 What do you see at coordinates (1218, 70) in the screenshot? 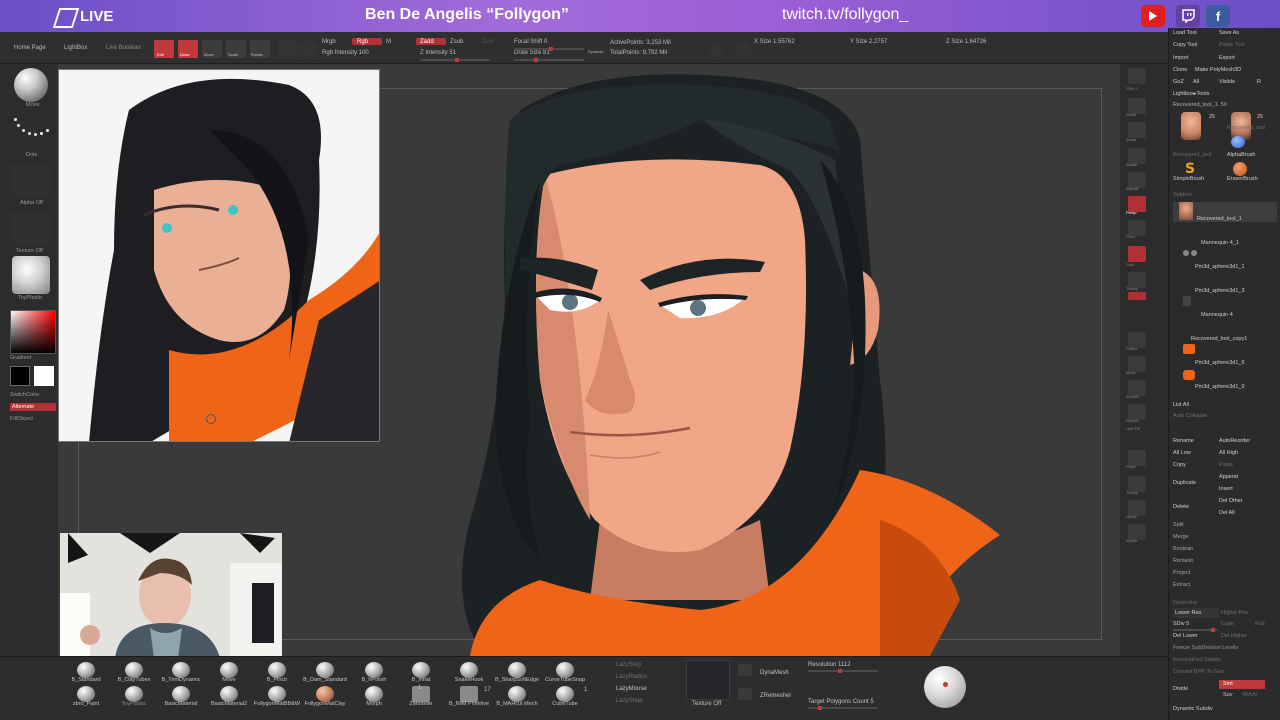
I see `make-polymesh-button: Make PolyMesh3D` at bounding box center [1218, 70].